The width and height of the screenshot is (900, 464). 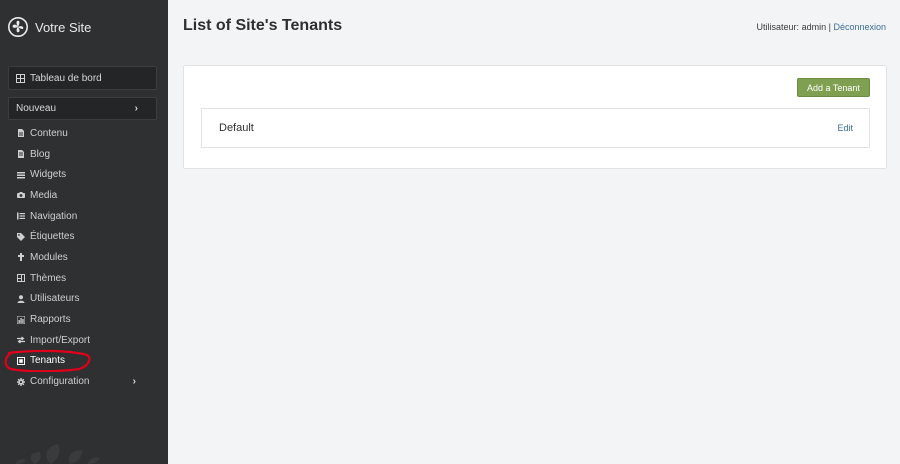 I want to click on gear-icon, so click(x=21, y=381).